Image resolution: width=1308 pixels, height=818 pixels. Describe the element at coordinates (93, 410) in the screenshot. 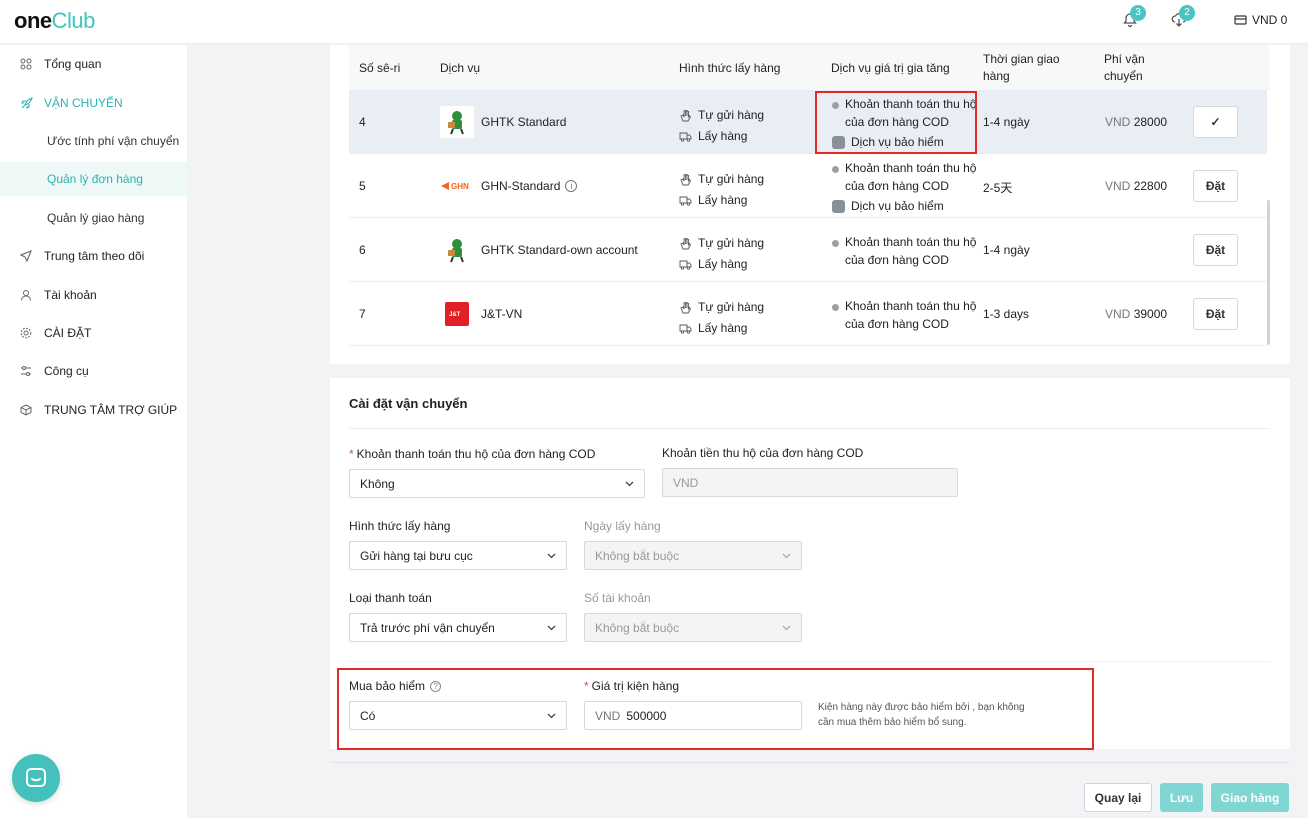

I see `sidebar-item-help-center: TRUNG TÂM TRỢ GIÚP` at that location.